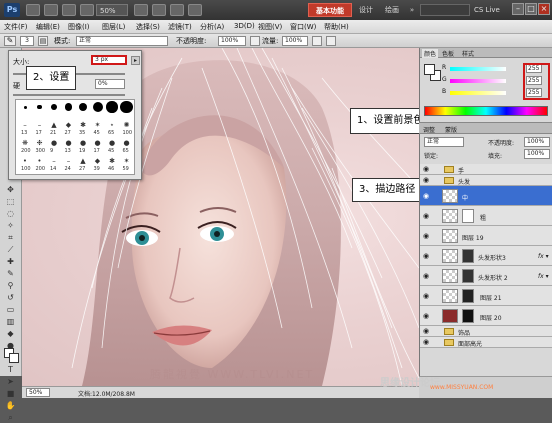 Image resolution: width=552 pixels, height=423 pixels. What do you see at coordinates (429, 129) in the screenshot?
I see `tab-adjustments: 调整` at bounding box center [429, 129].